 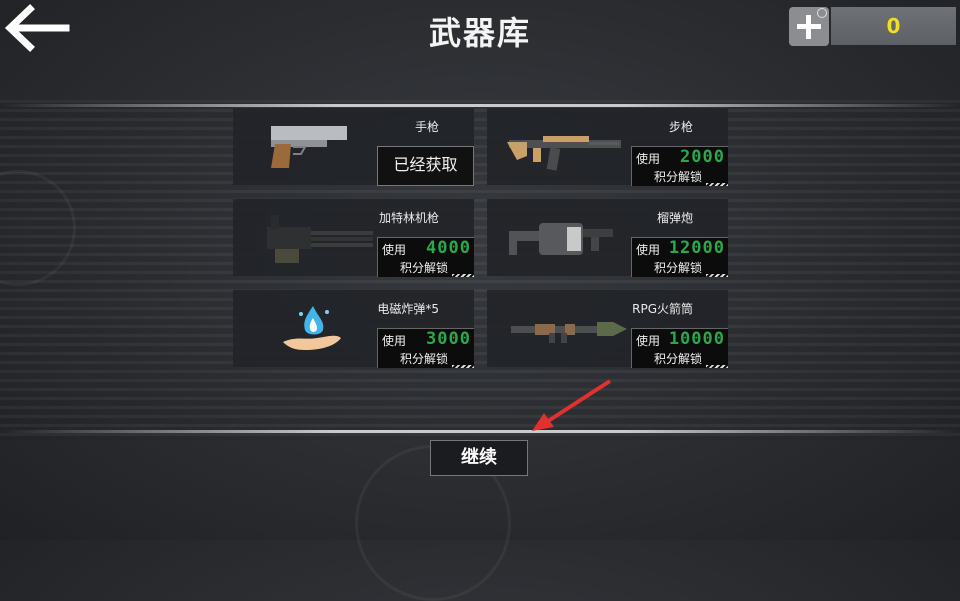 I want to click on owned-status-badge: 已经获取, so click(x=425, y=166).